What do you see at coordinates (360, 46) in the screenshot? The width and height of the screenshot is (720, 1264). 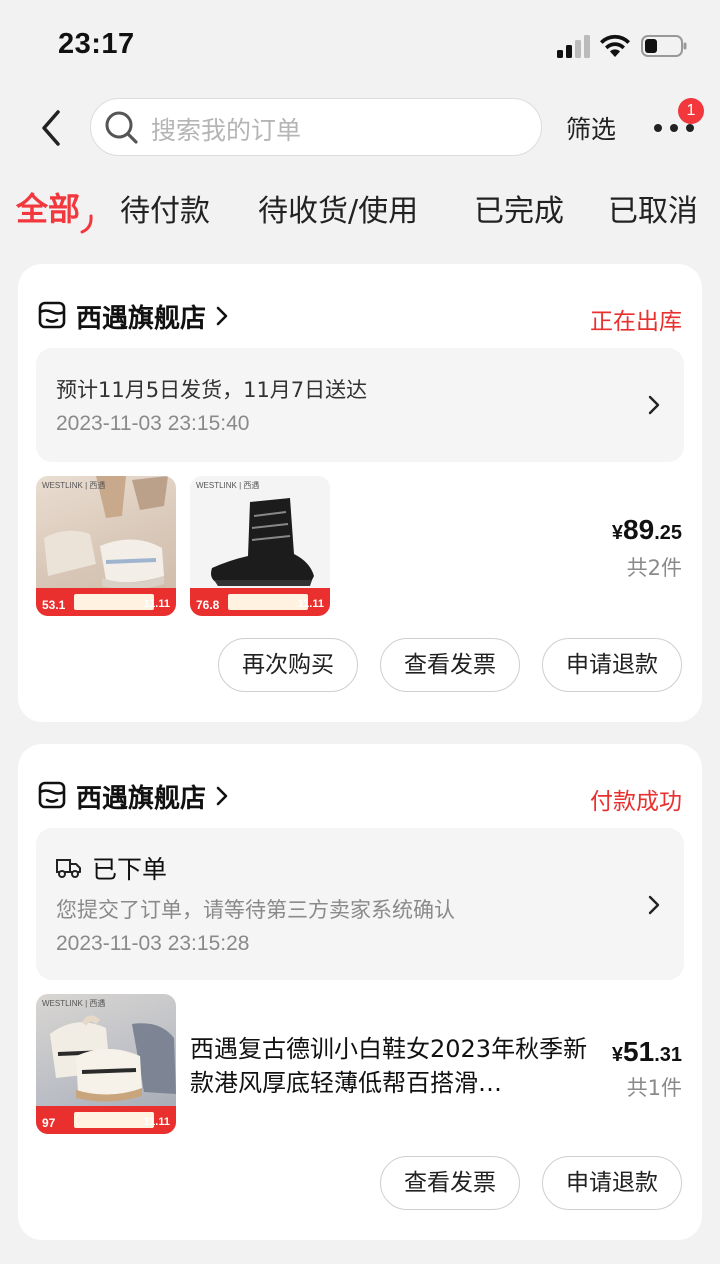 I see `status-bar: 23:17` at bounding box center [360, 46].